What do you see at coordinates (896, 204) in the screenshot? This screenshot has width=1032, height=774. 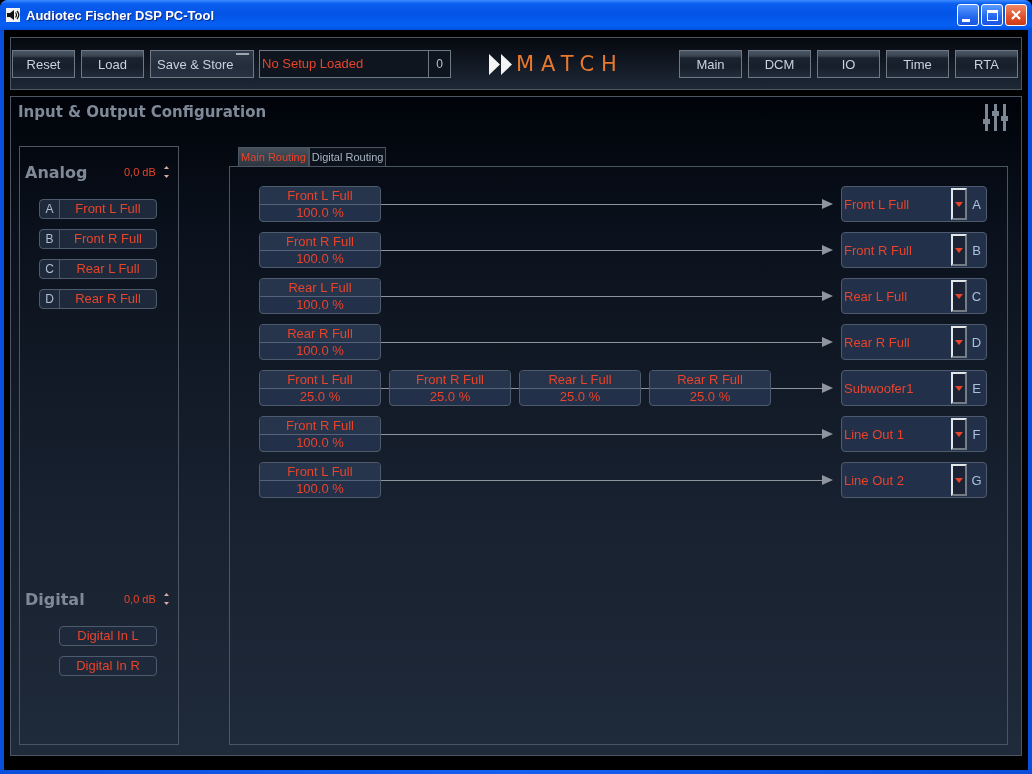 I see `output-channel-name: Front L Full` at bounding box center [896, 204].